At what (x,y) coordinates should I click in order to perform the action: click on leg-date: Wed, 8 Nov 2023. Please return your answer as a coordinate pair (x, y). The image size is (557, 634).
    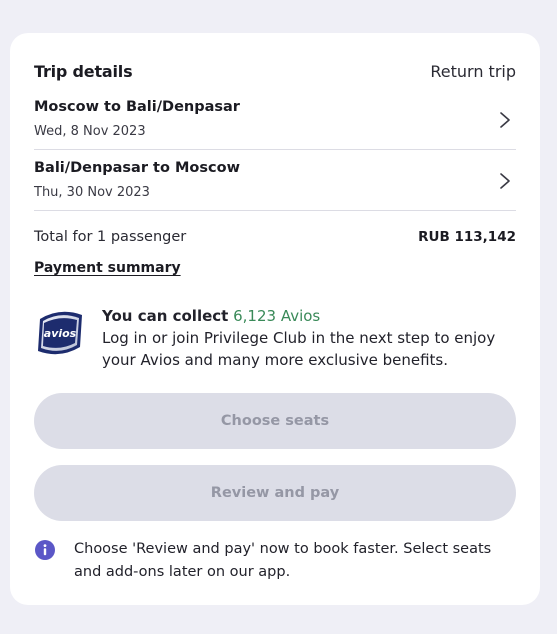
    Looking at the image, I should click on (90, 131).